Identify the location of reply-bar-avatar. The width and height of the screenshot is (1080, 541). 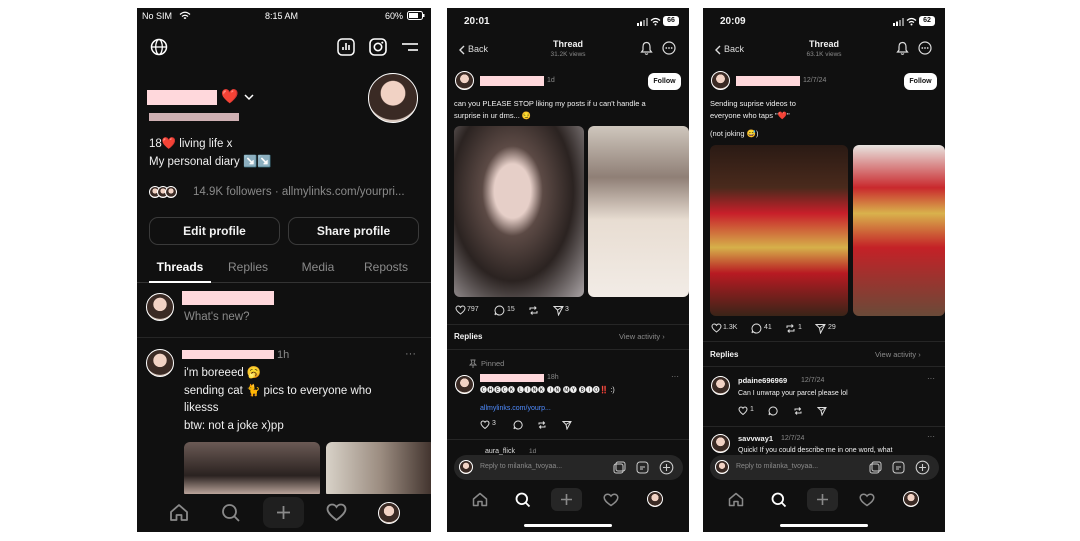
(722, 467).